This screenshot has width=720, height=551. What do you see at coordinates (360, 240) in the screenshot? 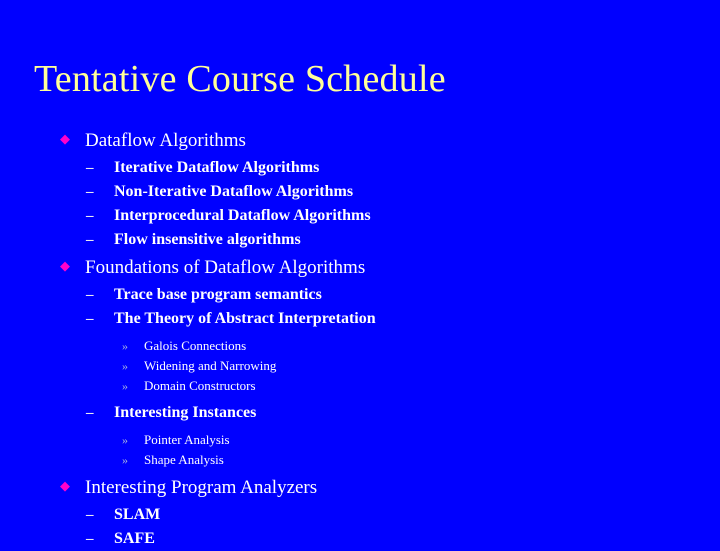
I see `list-item: – Flow insensitive algorithms` at bounding box center [360, 240].